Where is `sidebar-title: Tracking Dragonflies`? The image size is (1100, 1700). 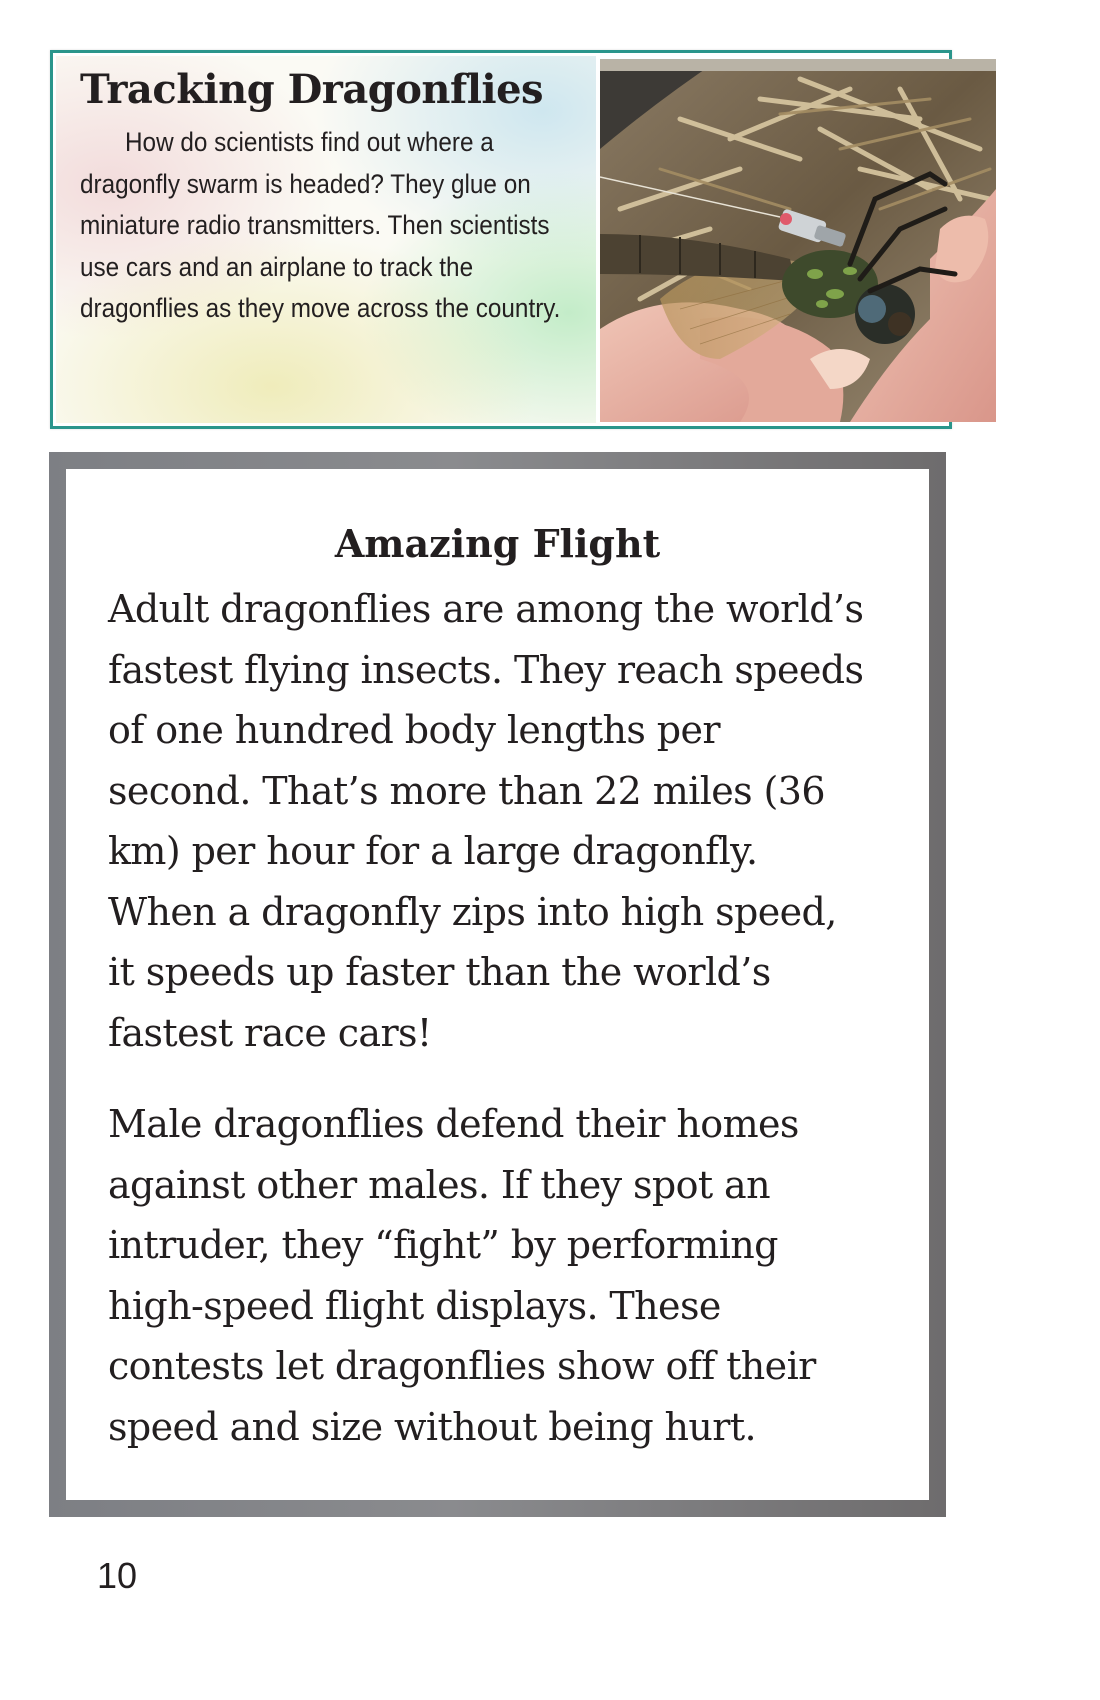 sidebar-title: Tracking Dragonflies is located at coordinates (312, 89).